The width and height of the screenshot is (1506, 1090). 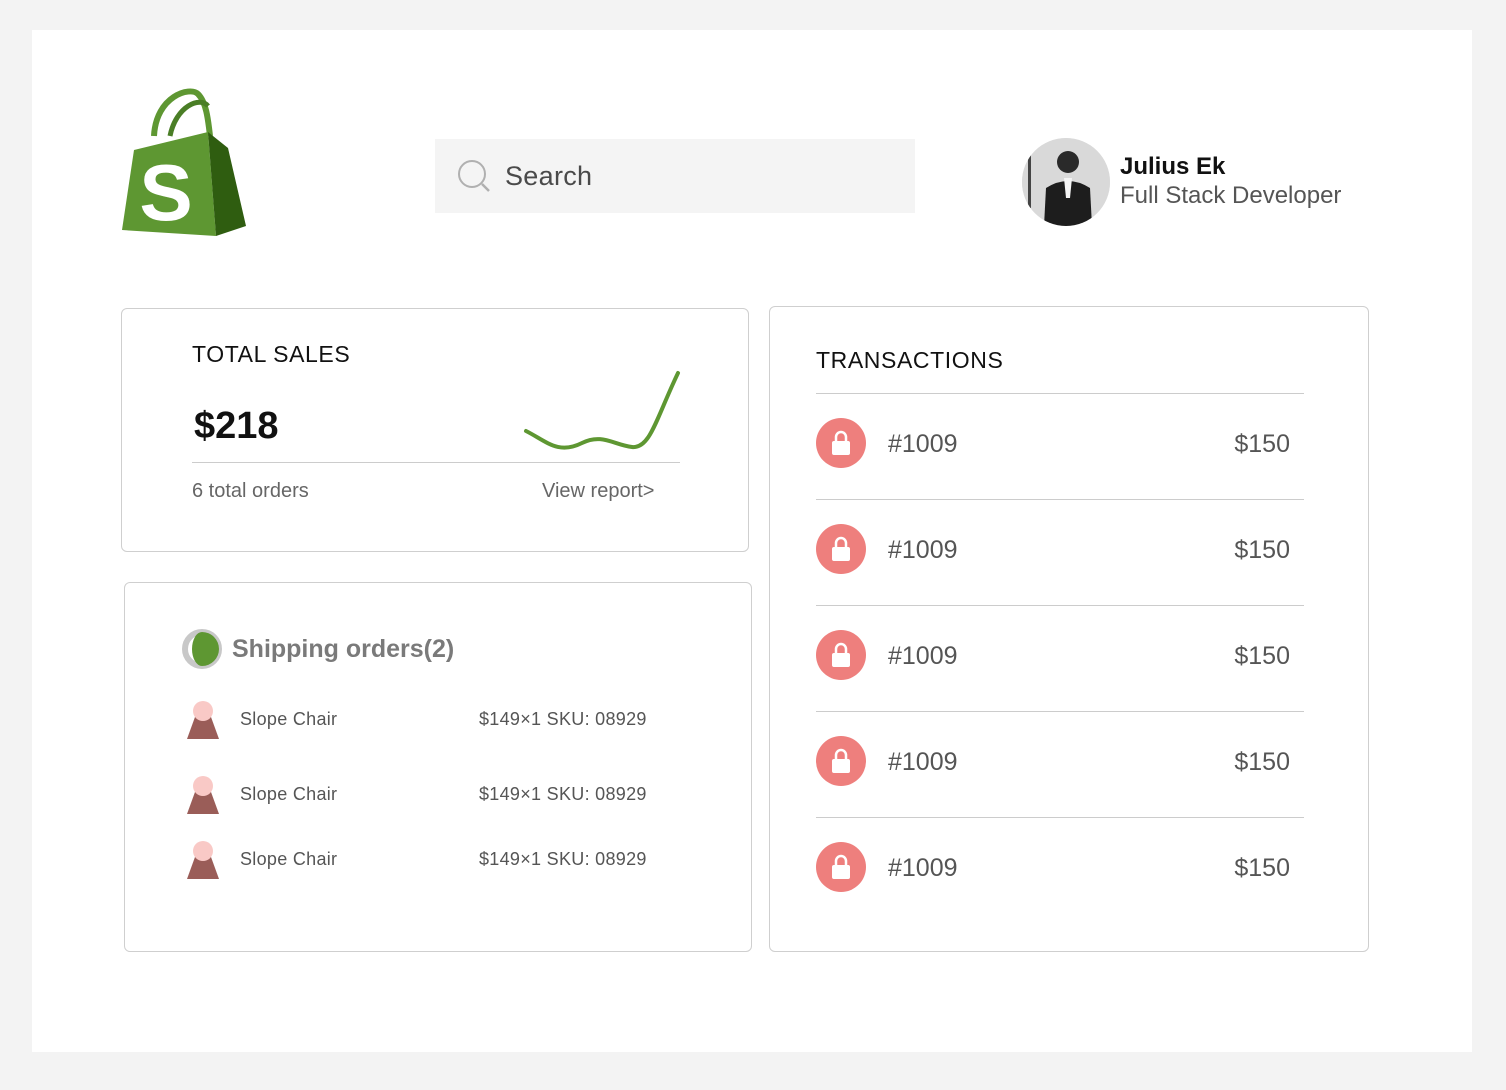 I want to click on profile-role: Full Stack Developer, so click(x=1231, y=195).